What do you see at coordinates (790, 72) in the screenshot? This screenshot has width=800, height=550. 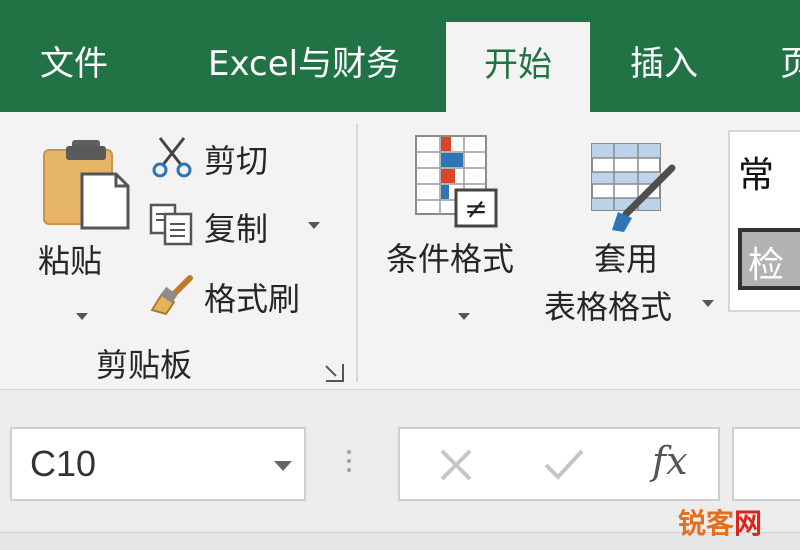 I see `tab-page-layout-partial: 页` at bounding box center [790, 72].